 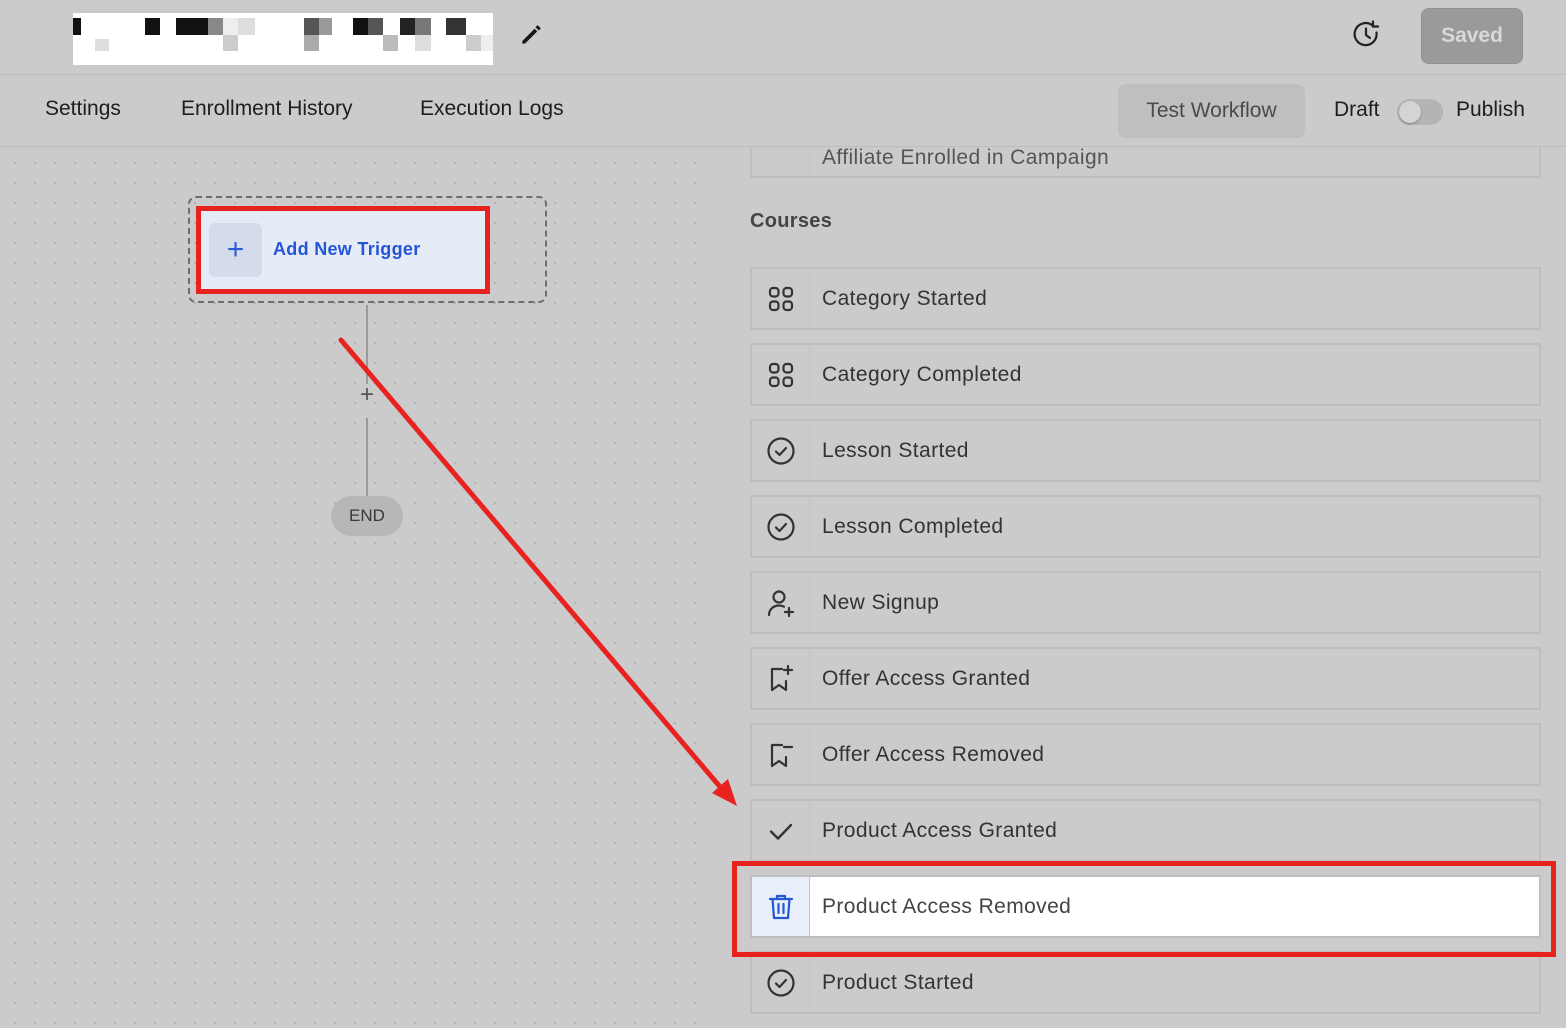 What do you see at coordinates (1145, 754) in the screenshot?
I see `trigger-item-offer-access-removed: Offer Access Removed` at bounding box center [1145, 754].